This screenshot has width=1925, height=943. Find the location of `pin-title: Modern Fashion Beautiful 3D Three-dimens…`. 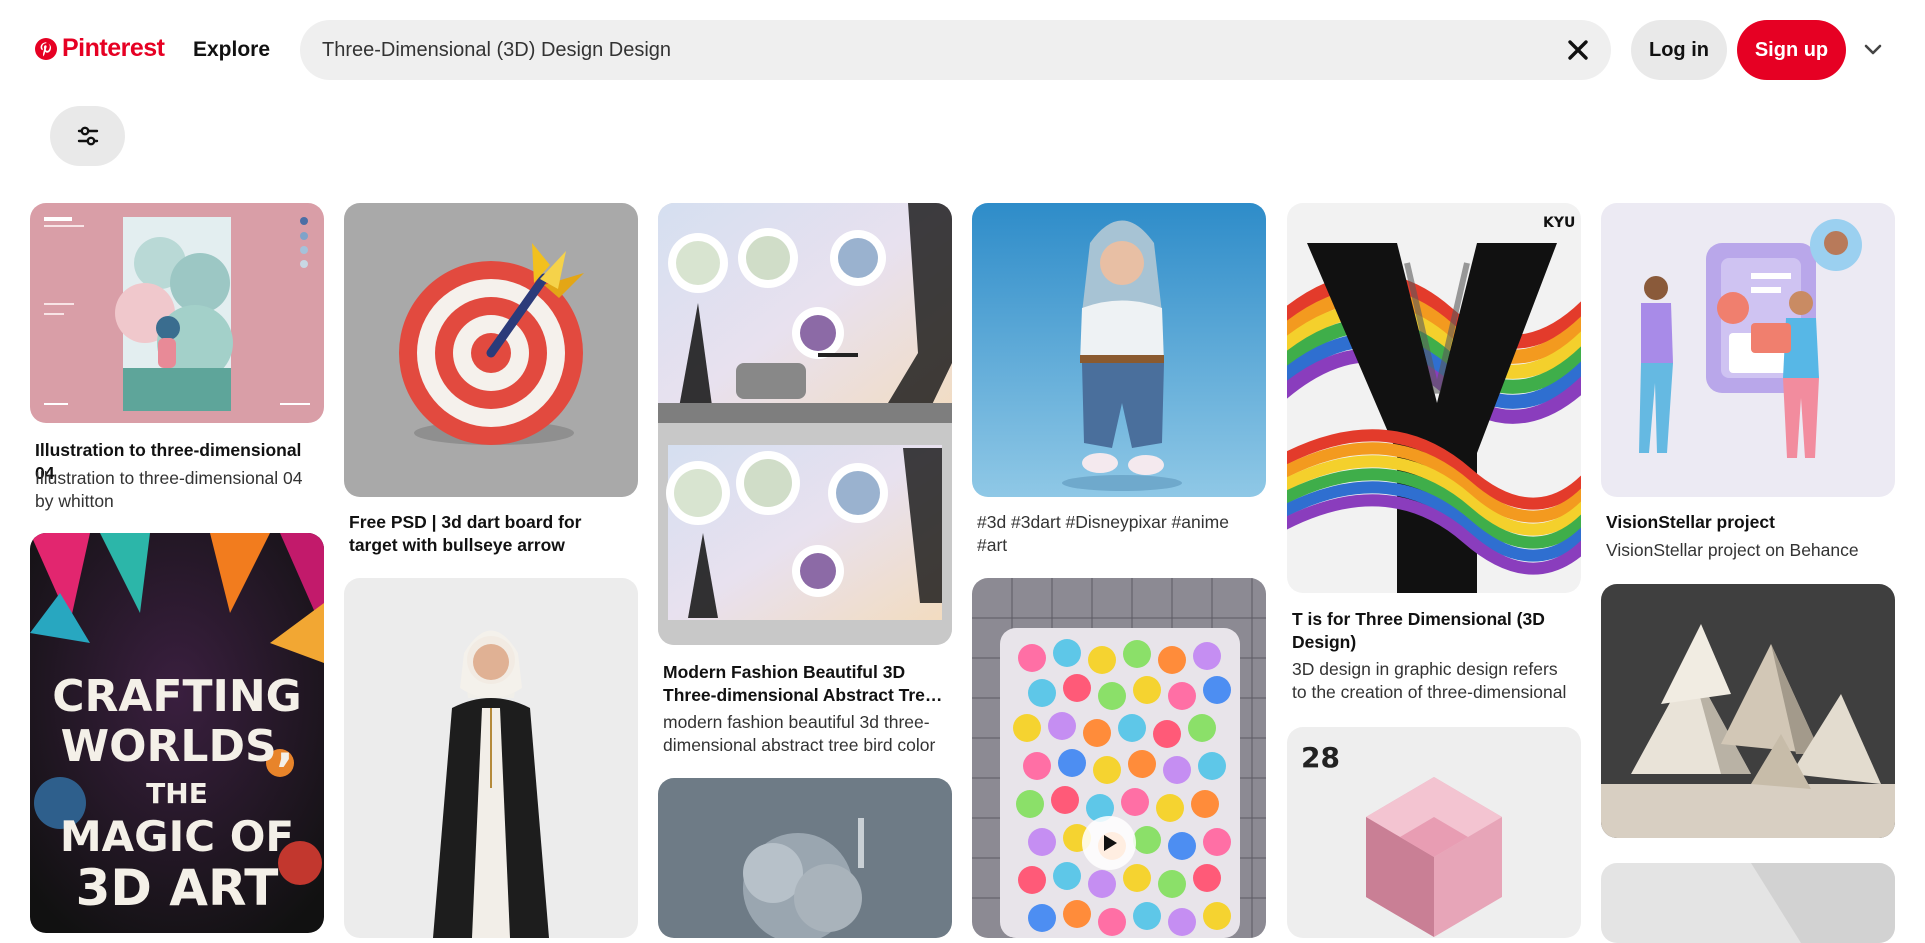

pin-title: Modern Fashion Beautiful 3D Three-dimens… is located at coordinates (805, 684).